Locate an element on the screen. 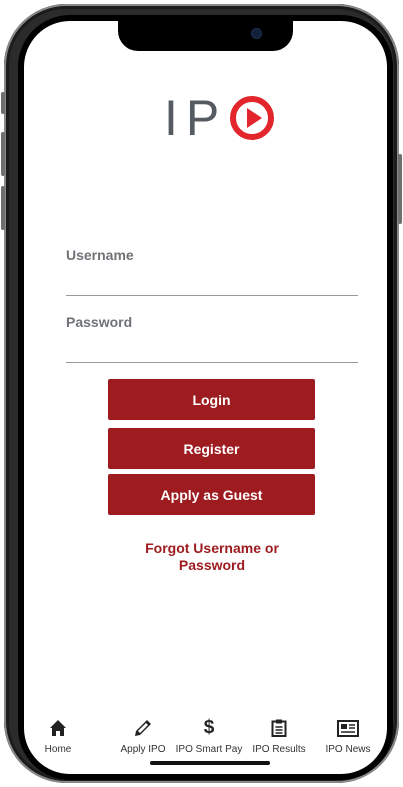  tab-ipo-results-label: IPO Results is located at coordinates (279, 749).